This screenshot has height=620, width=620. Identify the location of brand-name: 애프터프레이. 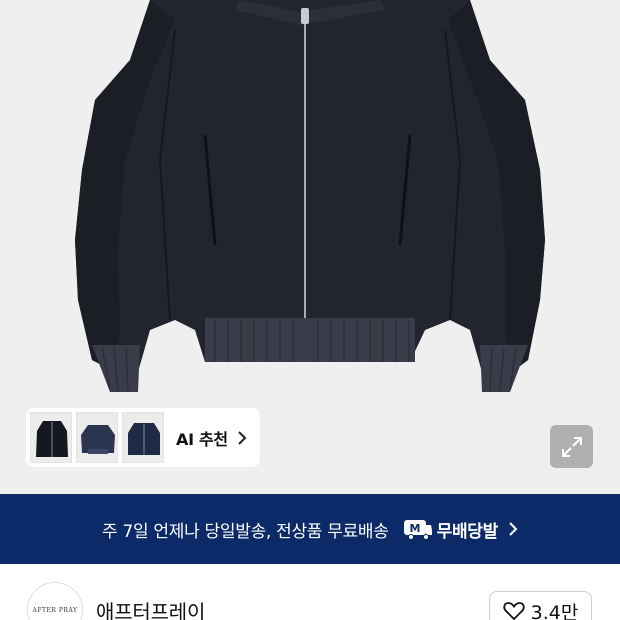
(150, 608).